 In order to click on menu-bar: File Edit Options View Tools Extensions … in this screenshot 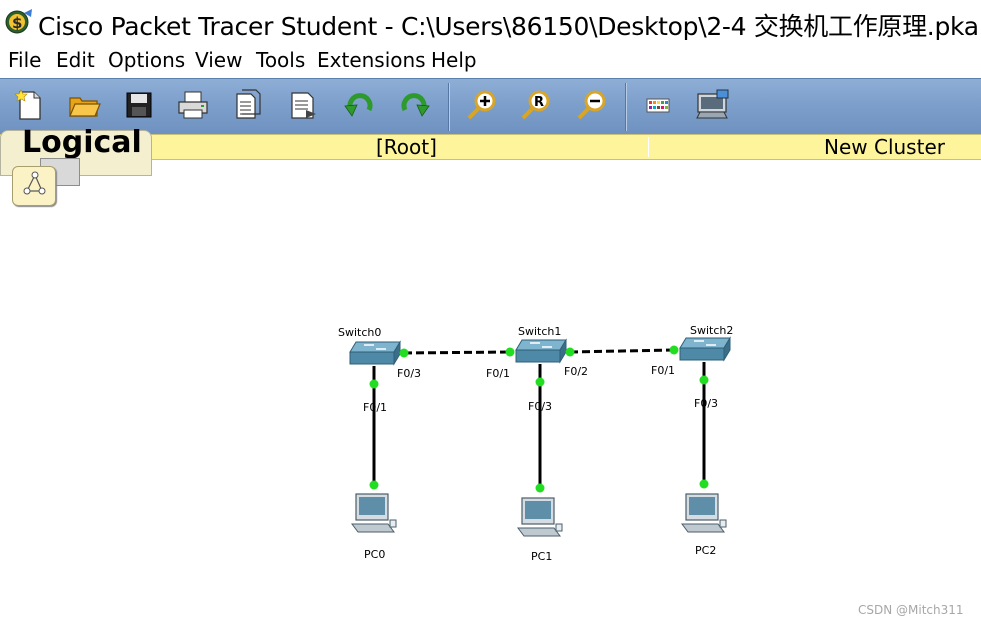, I will do `click(490, 60)`.